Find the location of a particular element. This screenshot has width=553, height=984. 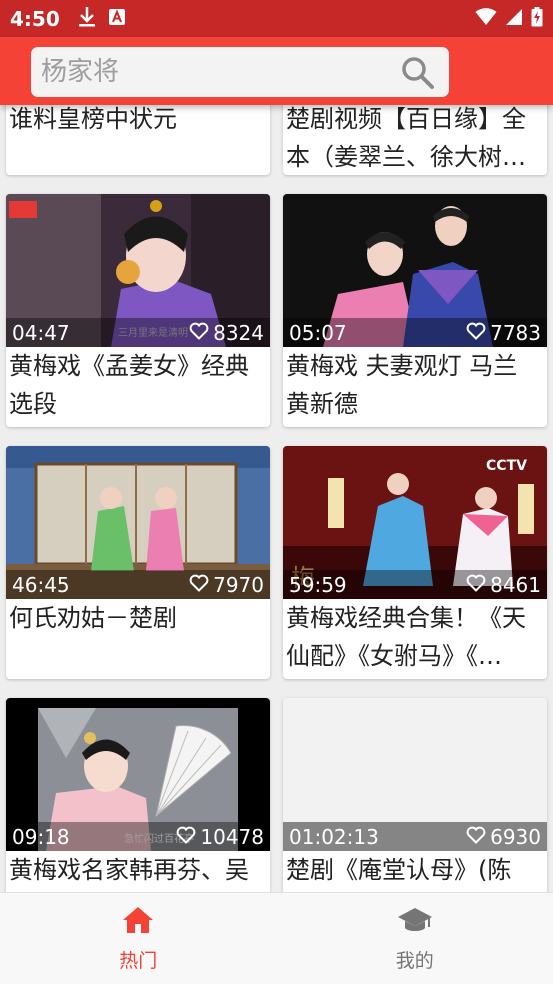

like-count: 7783 is located at coordinates (503, 333).